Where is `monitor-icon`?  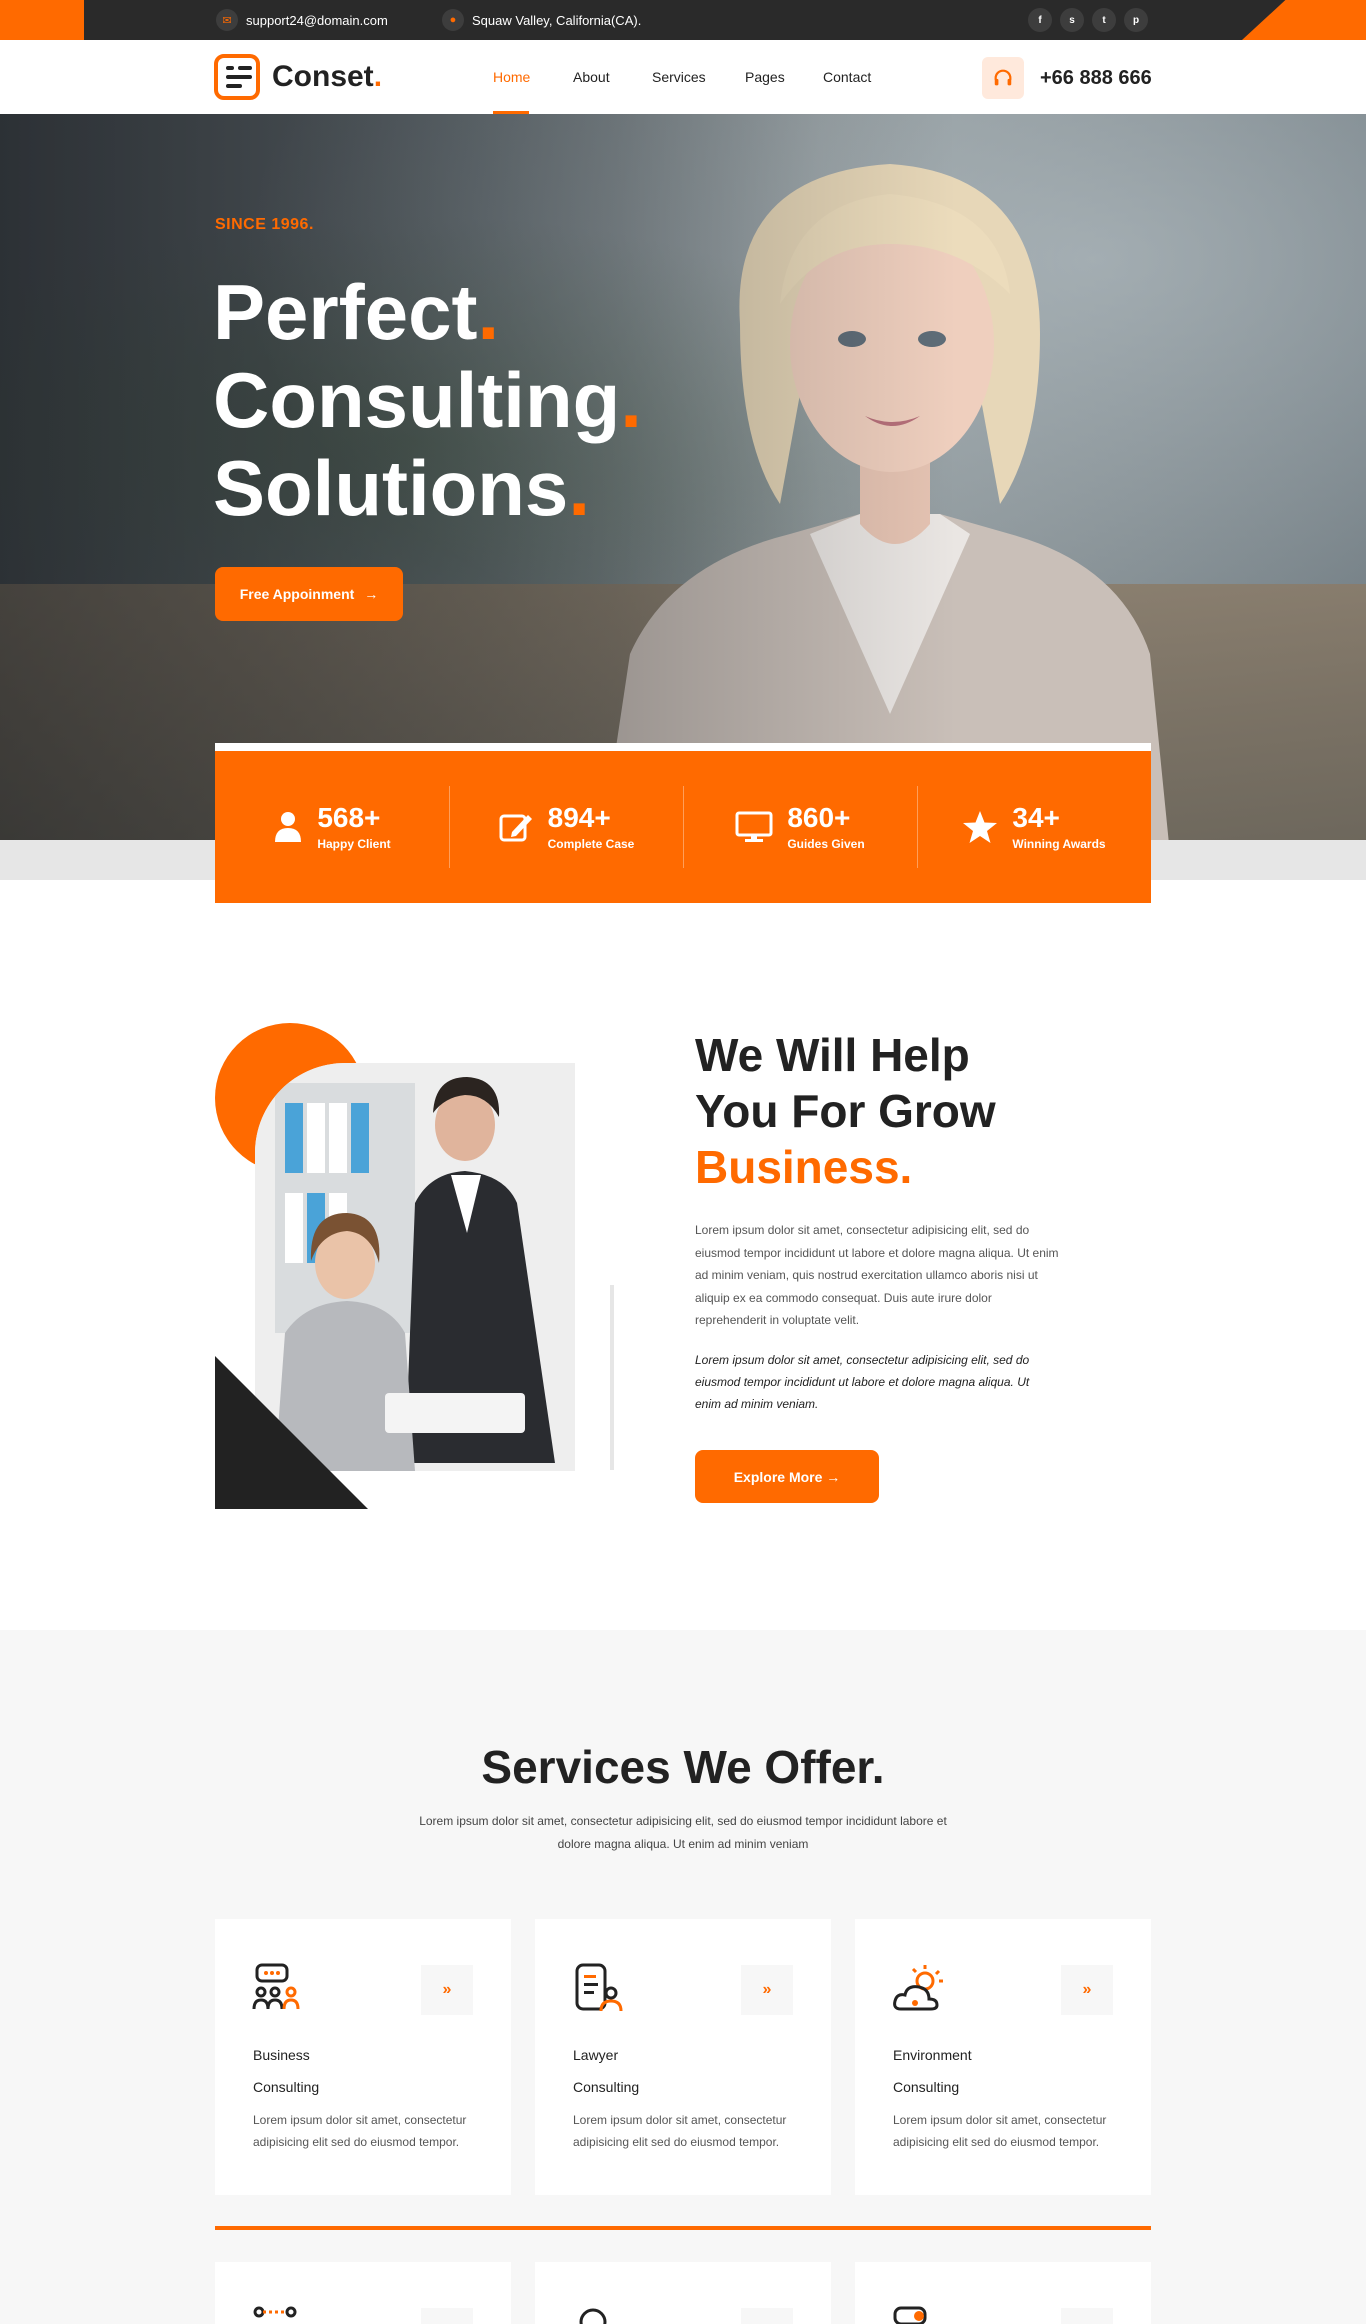
monitor-icon is located at coordinates (754, 826).